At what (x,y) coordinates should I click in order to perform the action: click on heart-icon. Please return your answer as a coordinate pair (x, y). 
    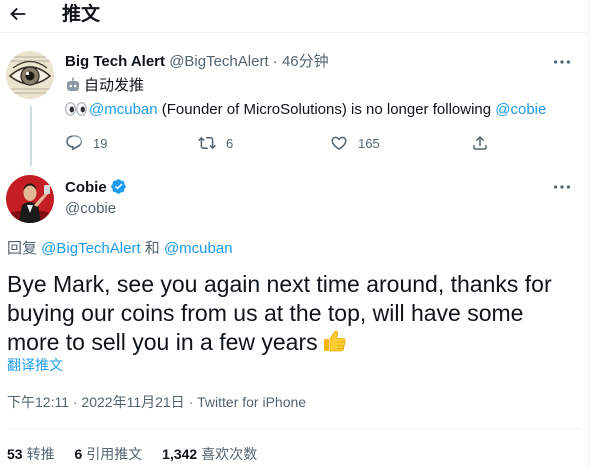
    Looking at the image, I should click on (339, 143).